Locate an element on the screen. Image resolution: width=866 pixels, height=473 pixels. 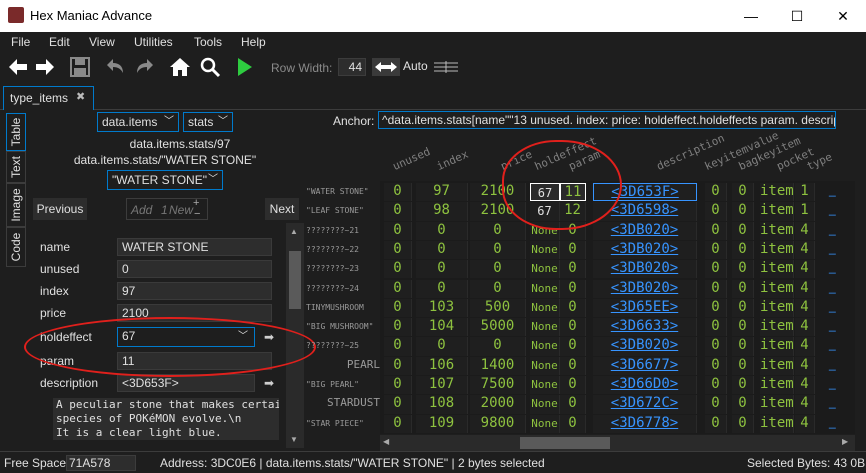
cell-description: <3D672C> is located at coordinates (645, 404).